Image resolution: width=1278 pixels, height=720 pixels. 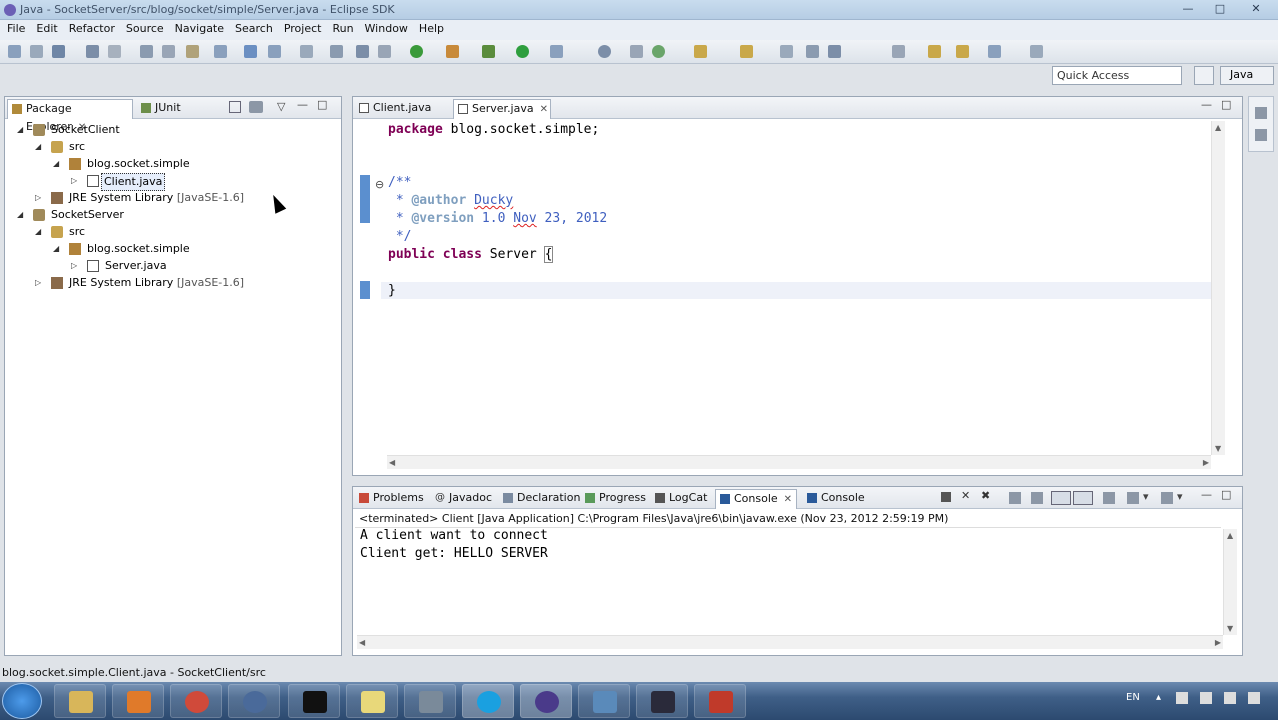 I want to click on maximize-editor-icon: □, so click(x=1226, y=104).